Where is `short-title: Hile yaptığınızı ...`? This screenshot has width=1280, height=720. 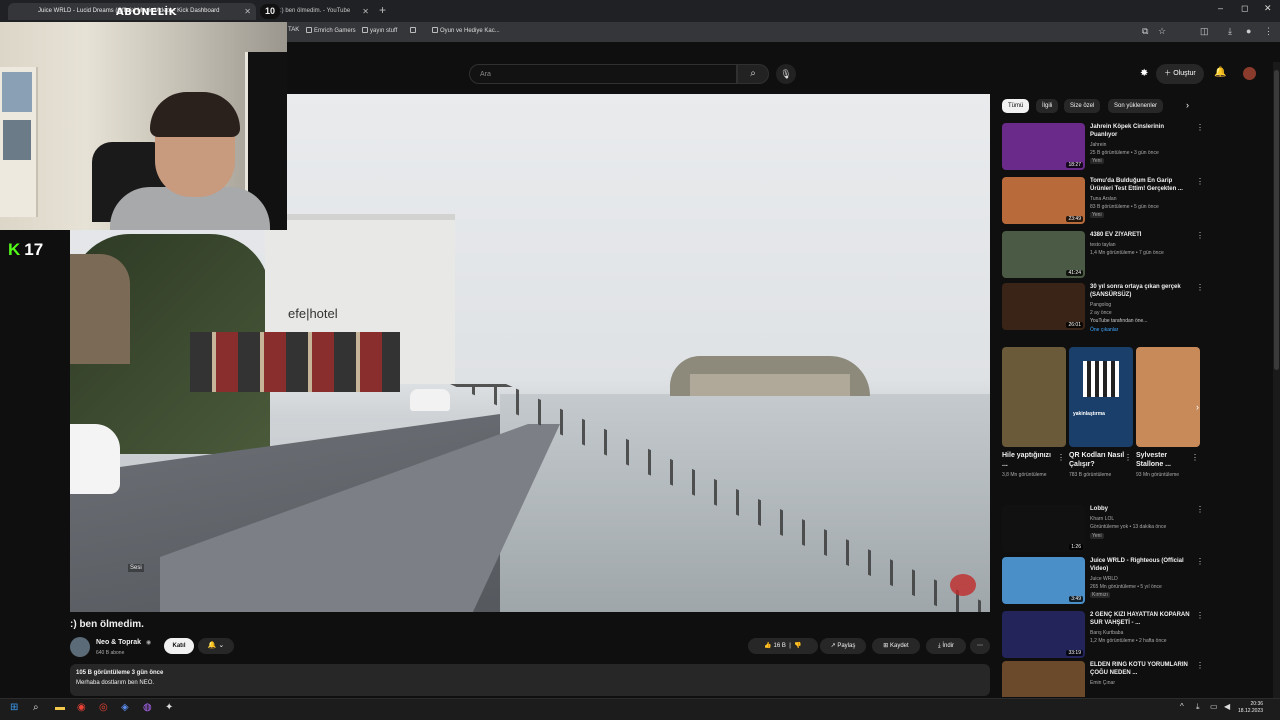
short-title: Hile yaptığınızı ... is located at coordinates (1030, 460).